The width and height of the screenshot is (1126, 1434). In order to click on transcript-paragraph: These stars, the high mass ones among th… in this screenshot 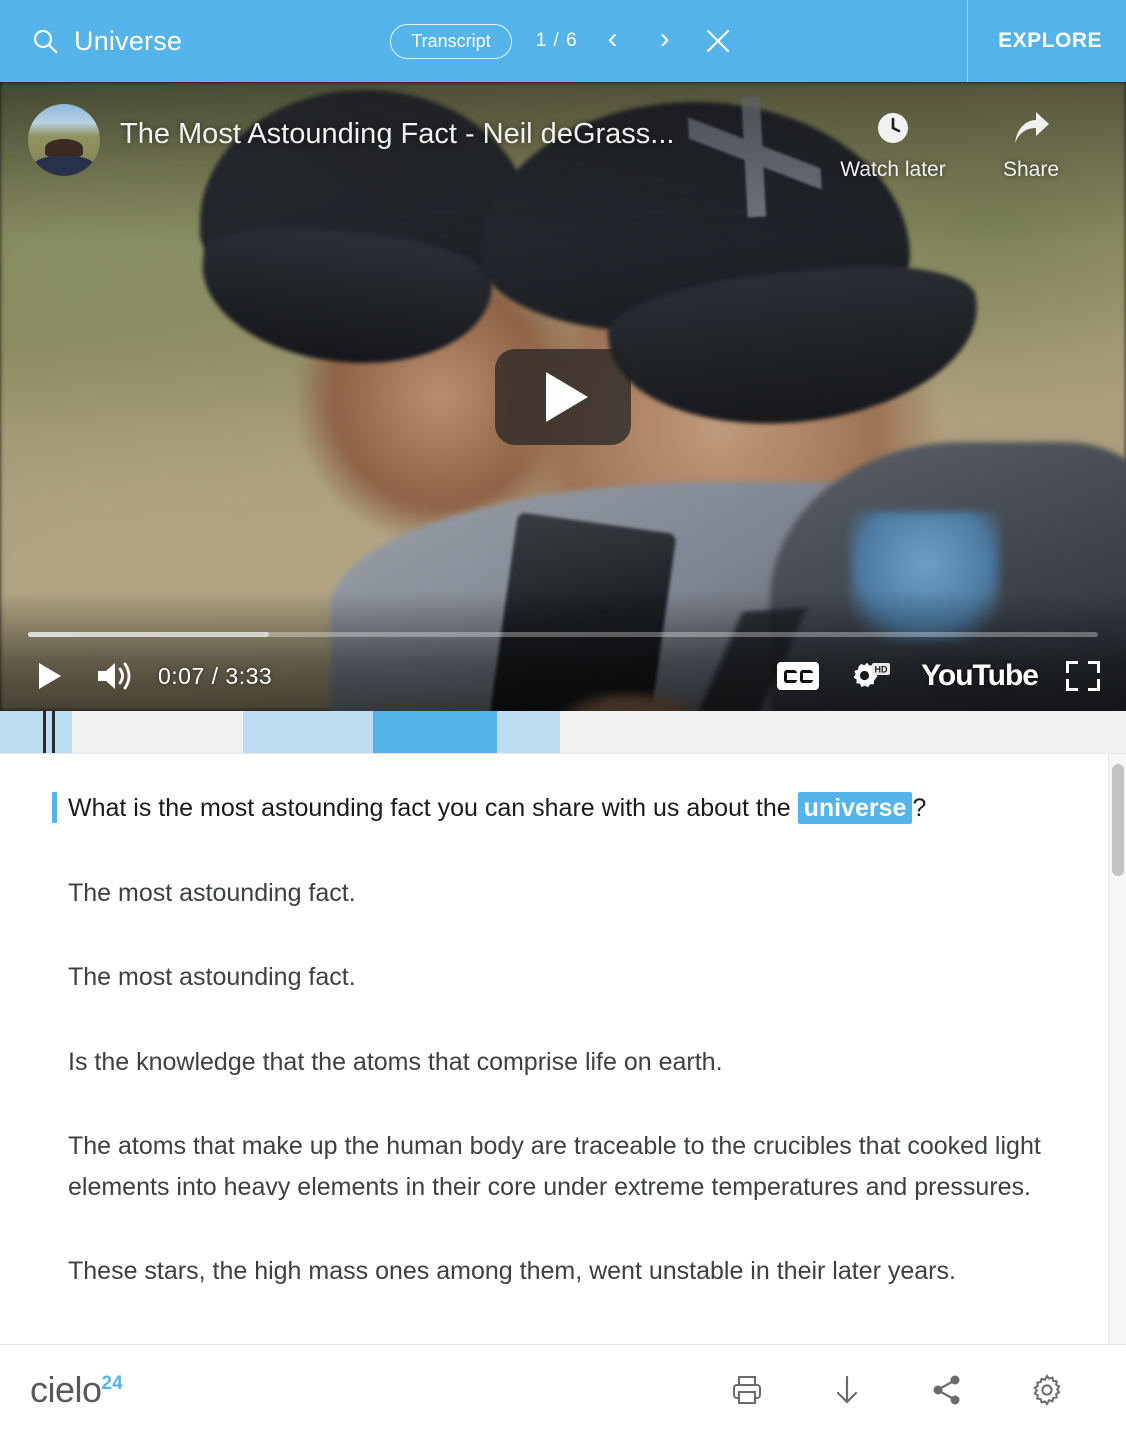, I will do `click(545, 1271)`.